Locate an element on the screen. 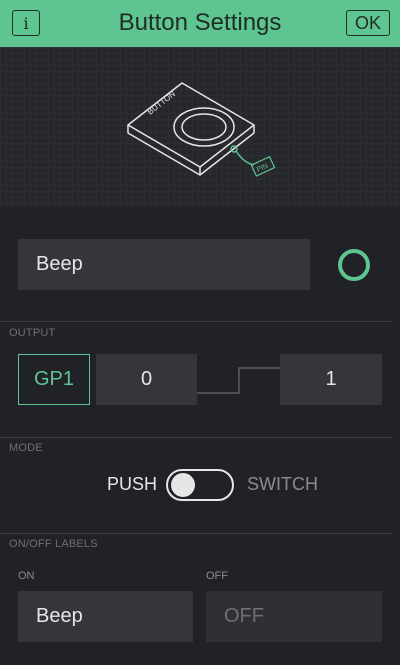 Image resolution: width=400 pixels, height=665 pixels. output-range-wave-icon is located at coordinates (239, 380).